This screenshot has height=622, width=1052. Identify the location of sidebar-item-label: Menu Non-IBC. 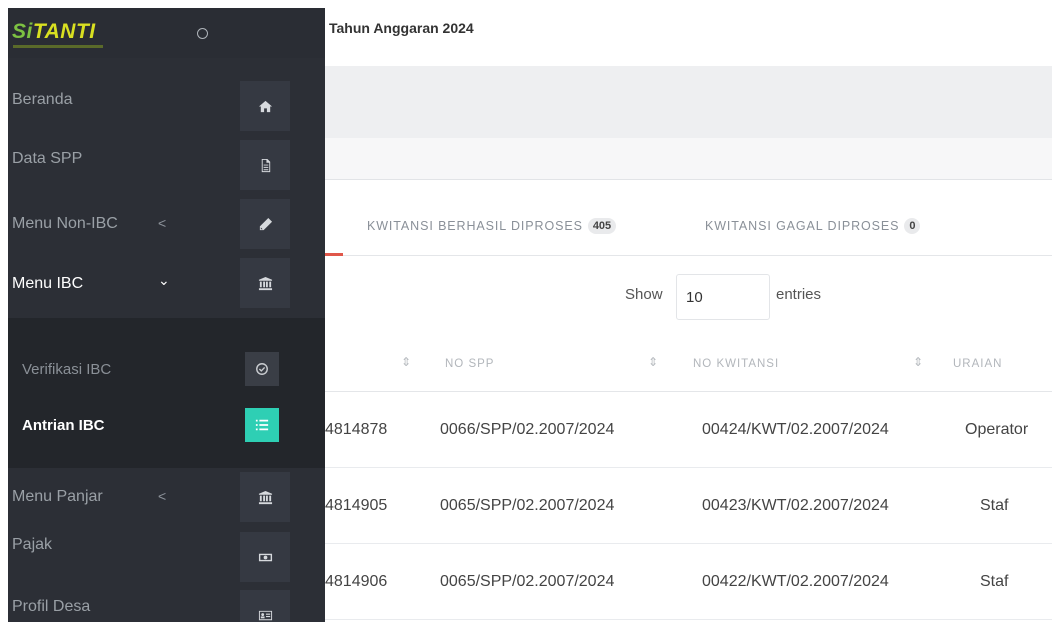
(65, 223).